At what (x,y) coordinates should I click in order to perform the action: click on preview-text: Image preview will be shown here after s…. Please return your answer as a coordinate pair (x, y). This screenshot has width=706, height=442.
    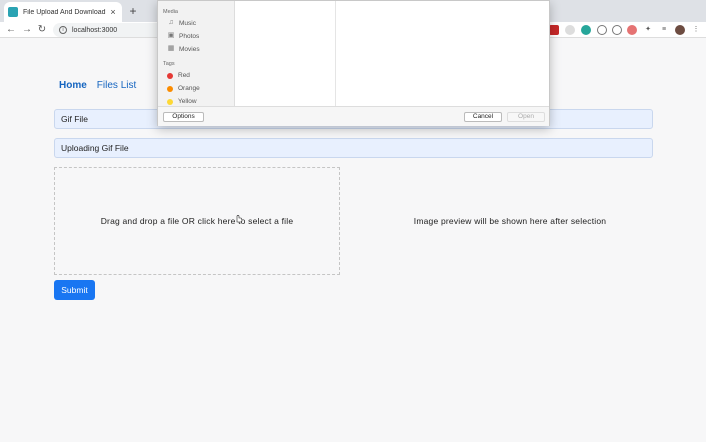
    Looking at the image, I should click on (510, 221).